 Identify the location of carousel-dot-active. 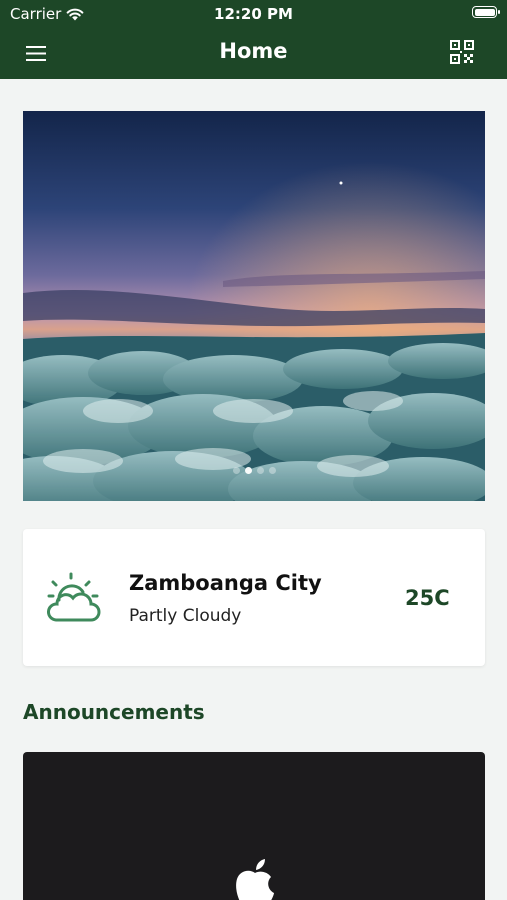
(248, 470).